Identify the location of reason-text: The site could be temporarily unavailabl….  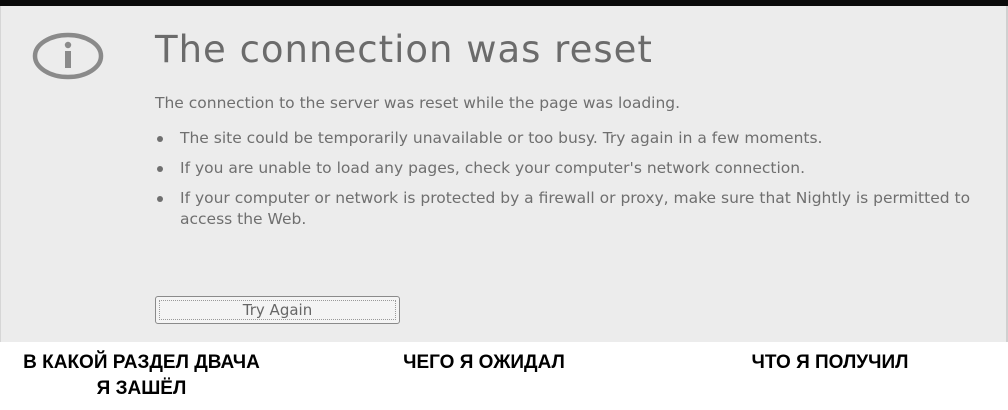
(501, 138).